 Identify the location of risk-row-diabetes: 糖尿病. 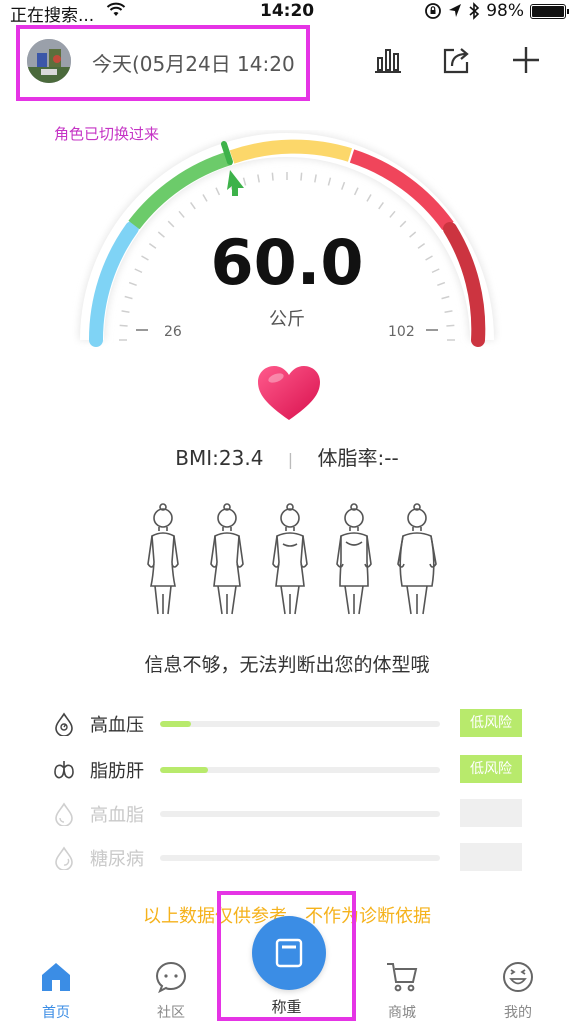
(288, 858).